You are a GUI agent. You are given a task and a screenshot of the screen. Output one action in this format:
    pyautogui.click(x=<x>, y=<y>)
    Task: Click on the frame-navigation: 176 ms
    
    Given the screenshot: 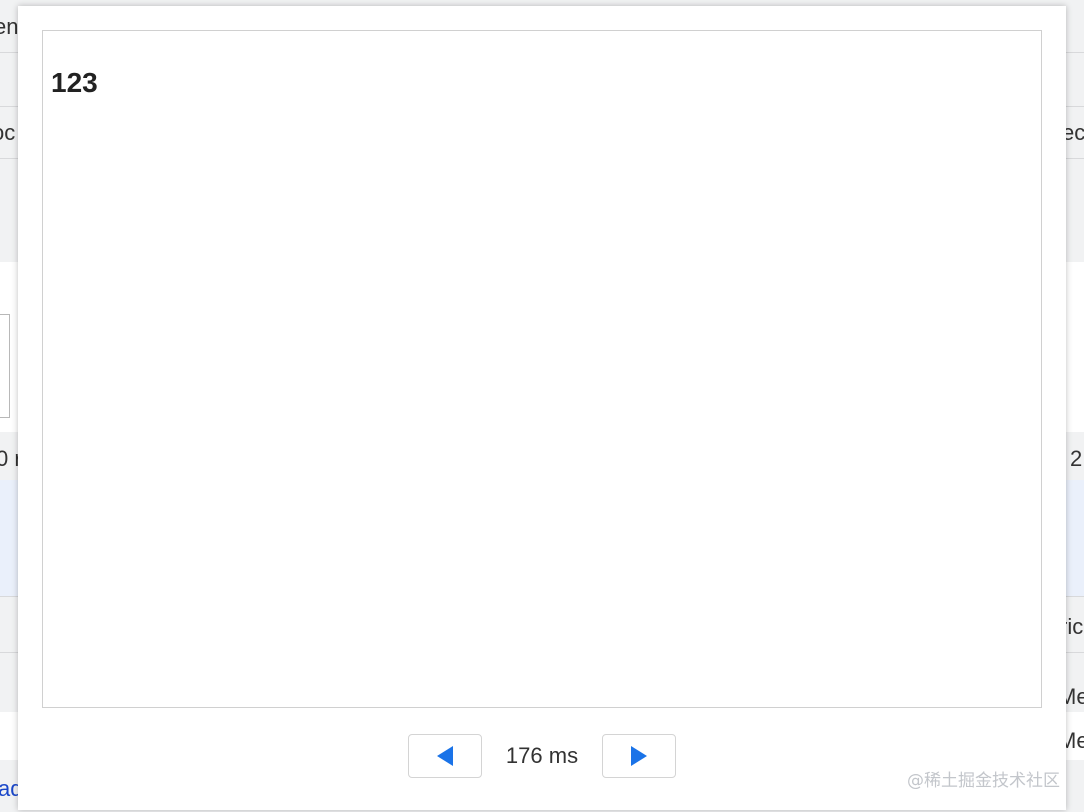 What is the action you would take?
    pyautogui.click(x=542, y=756)
    